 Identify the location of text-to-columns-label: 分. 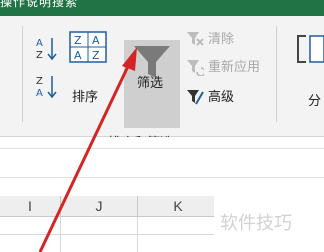
(315, 101).